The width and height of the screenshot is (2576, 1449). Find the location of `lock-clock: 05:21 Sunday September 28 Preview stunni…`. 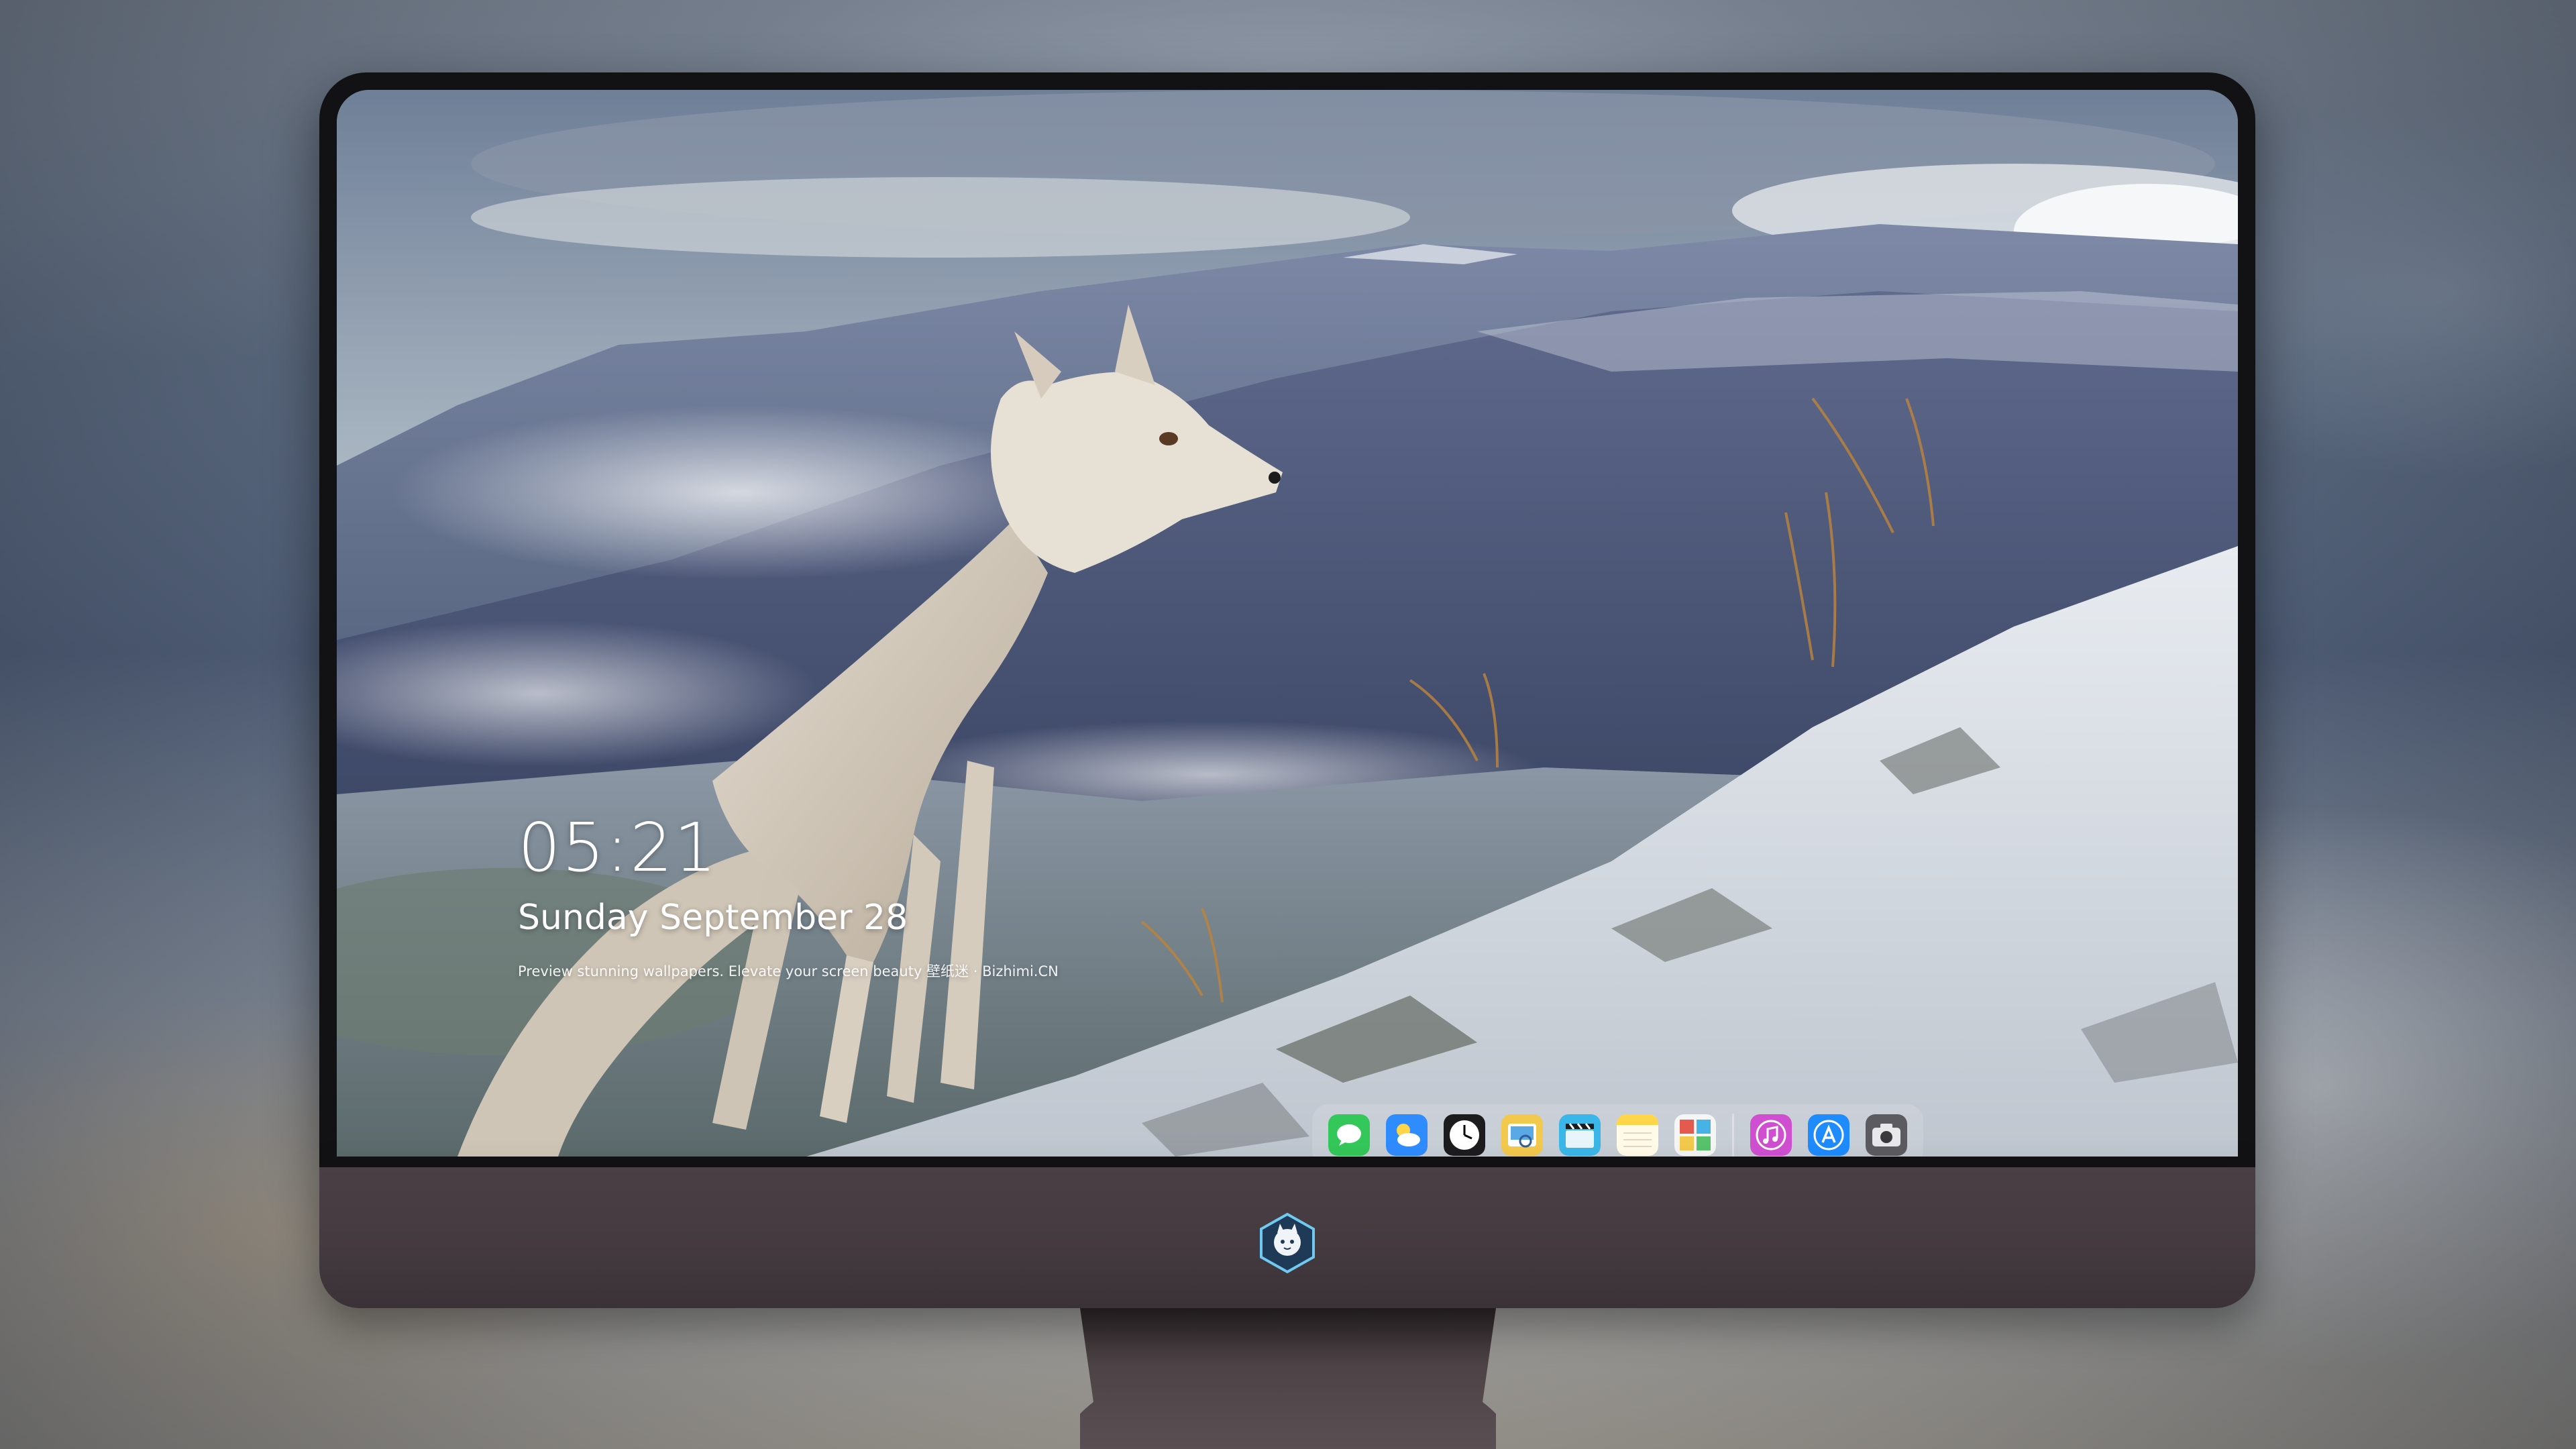

lock-clock: 05:21 Sunday September 28 Preview stunni… is located at coordinates (788, 896).